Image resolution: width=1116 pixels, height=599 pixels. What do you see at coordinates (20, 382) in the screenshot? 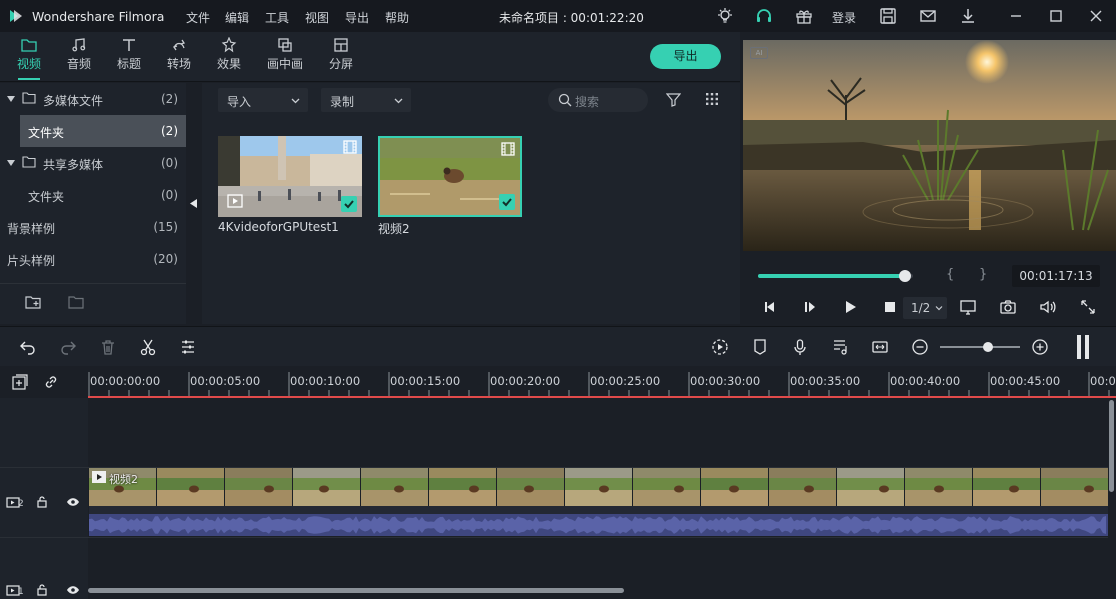
I see `add-track-icon` at bounding box center [20, 382].